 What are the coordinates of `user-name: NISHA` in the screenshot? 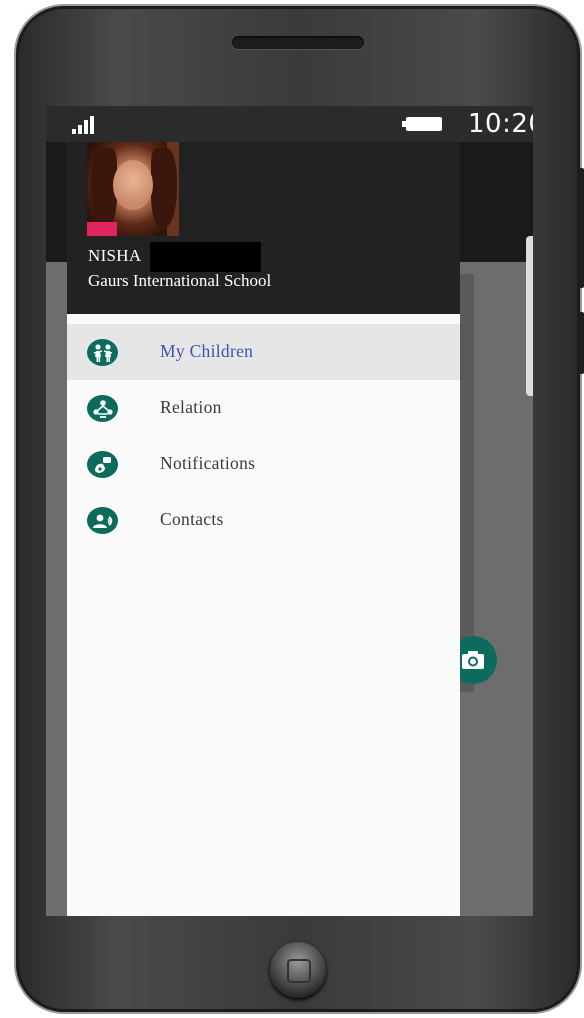 It's located at (115, 255).